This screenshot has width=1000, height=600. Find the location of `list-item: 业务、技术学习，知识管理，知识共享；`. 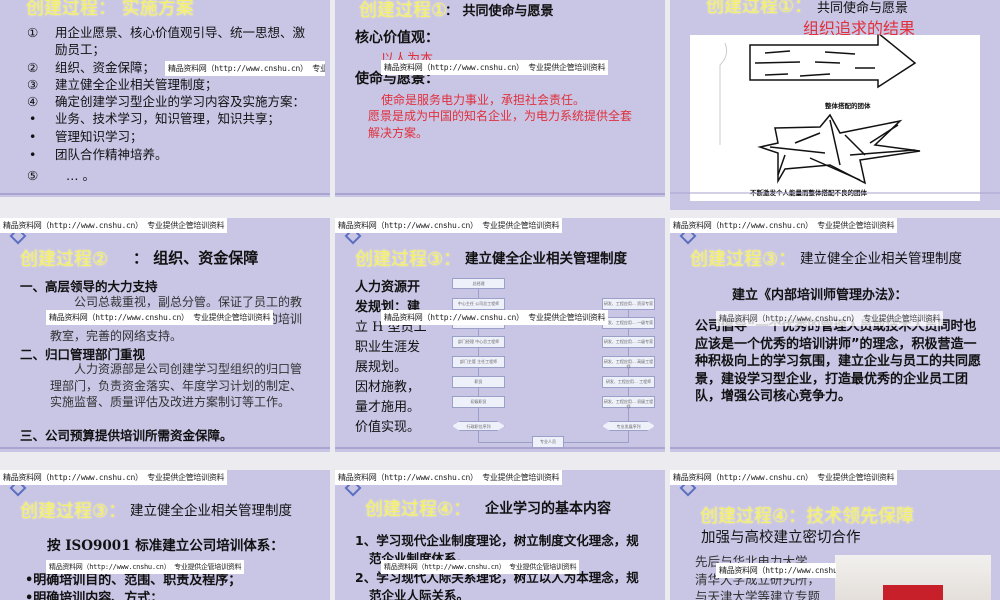

list-item: 业务、技术学习，知识管理，知识共享； is located at coordinates (168, 118).